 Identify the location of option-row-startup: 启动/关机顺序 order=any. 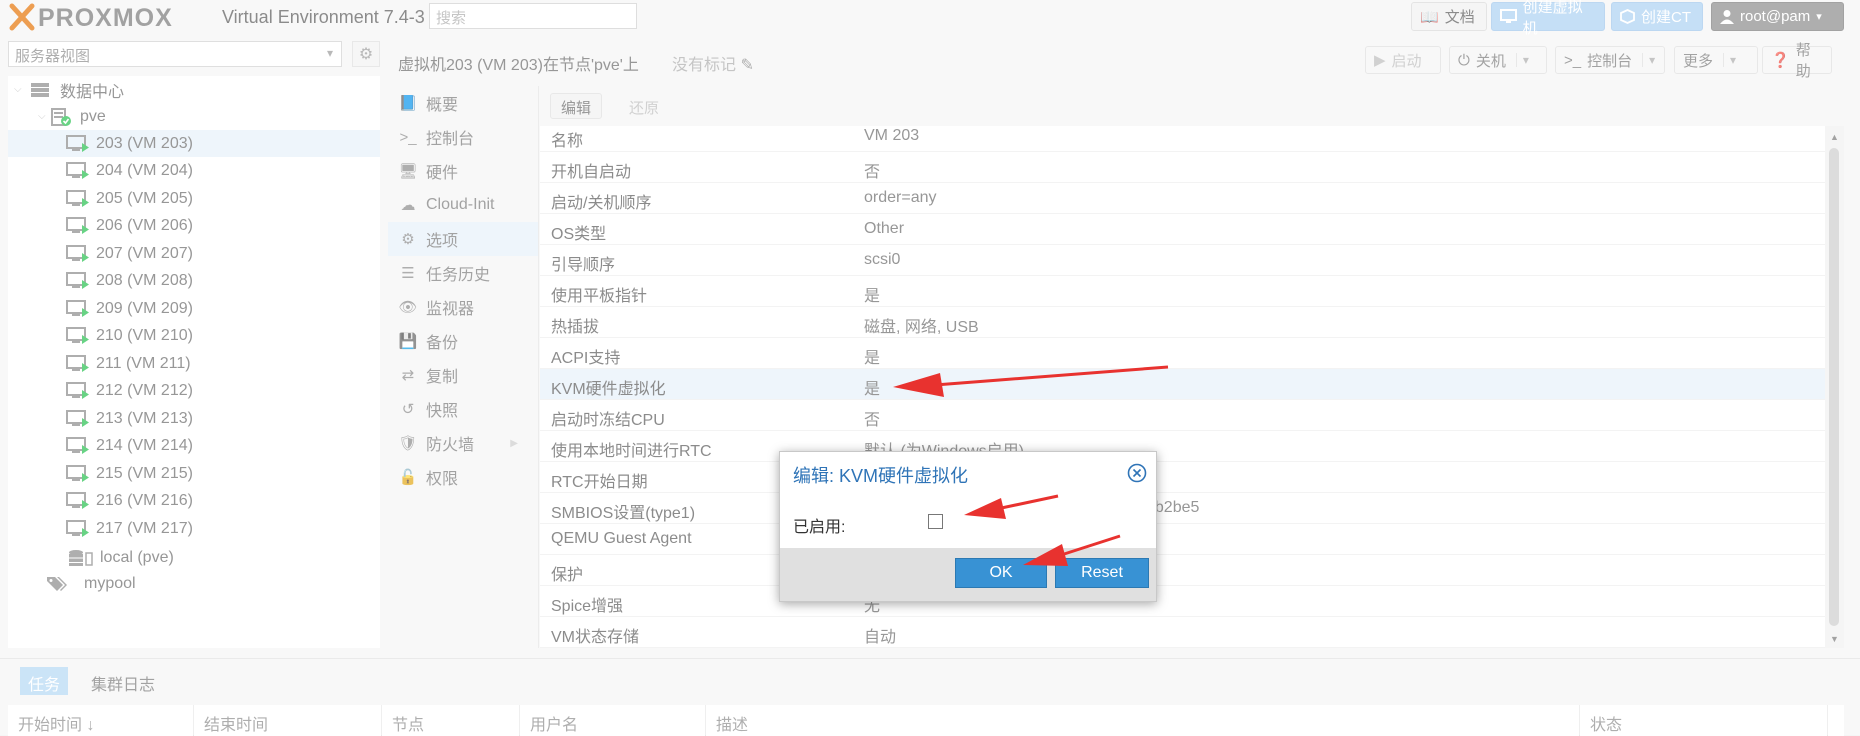
(1182, 198).